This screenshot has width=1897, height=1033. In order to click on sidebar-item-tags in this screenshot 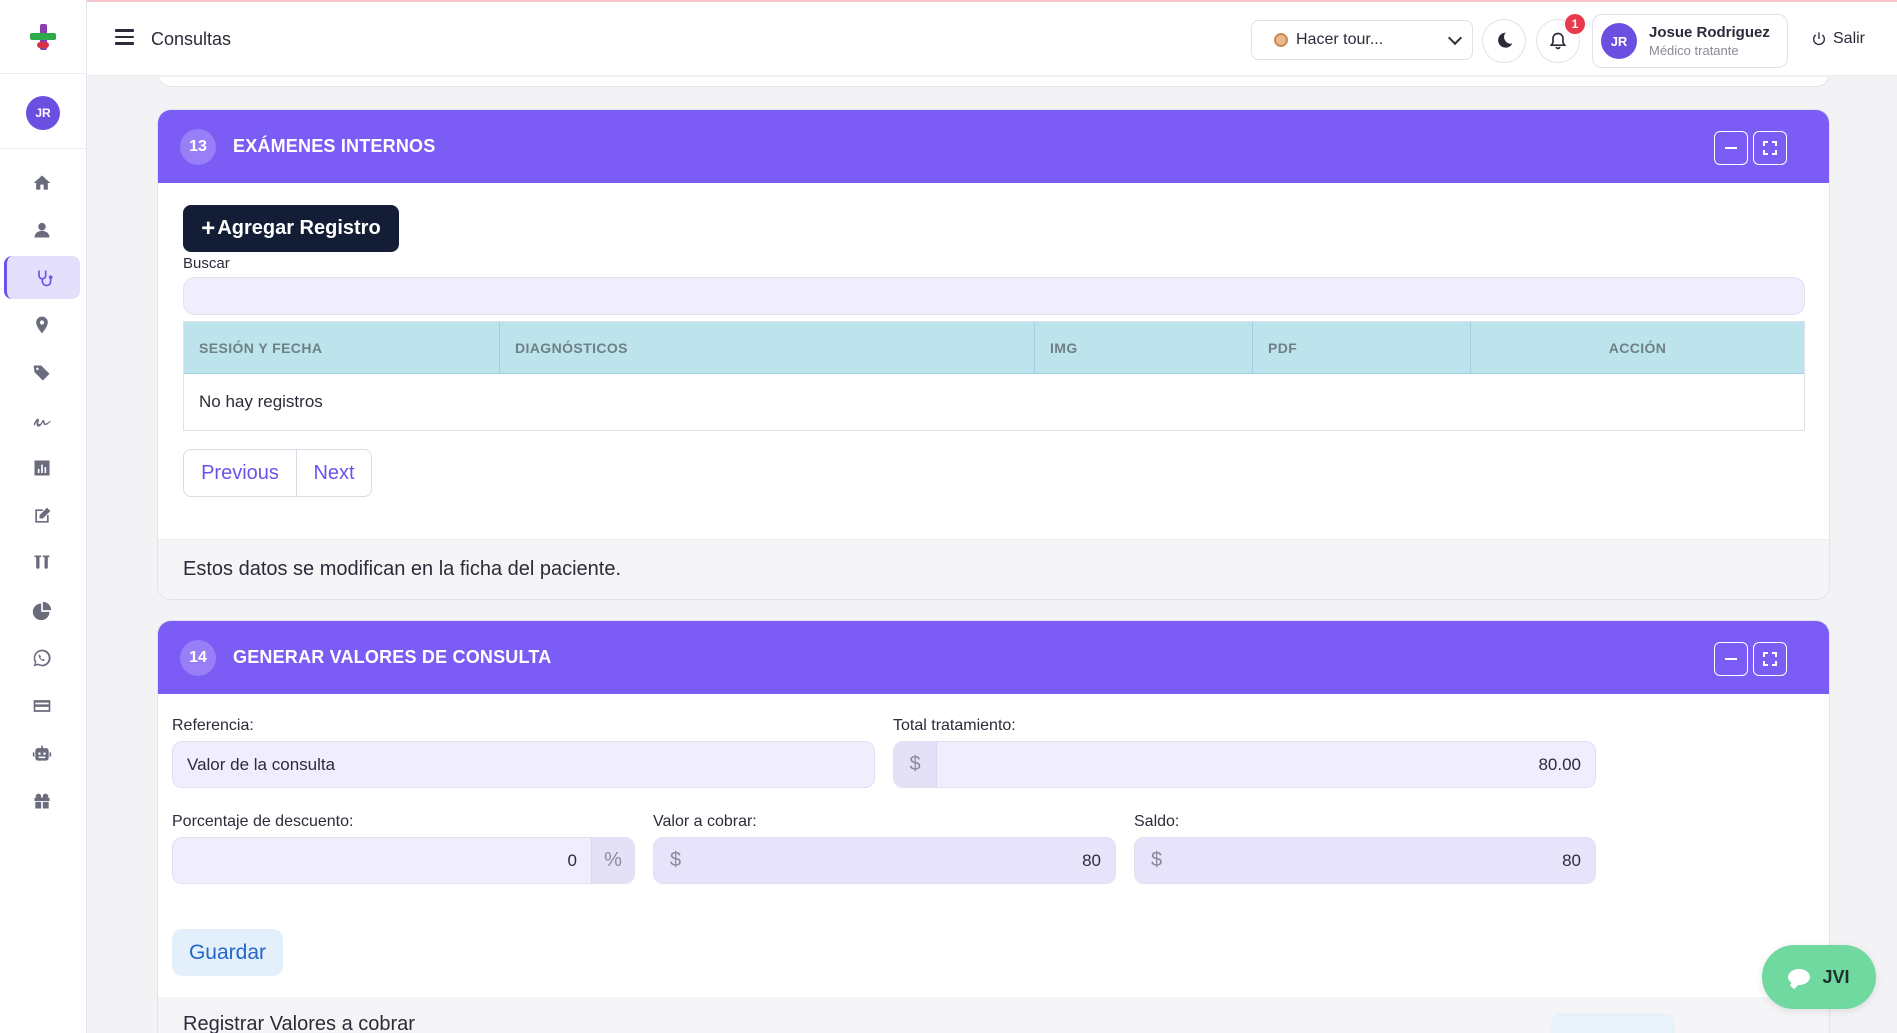, I will do `click(42, 372)`.